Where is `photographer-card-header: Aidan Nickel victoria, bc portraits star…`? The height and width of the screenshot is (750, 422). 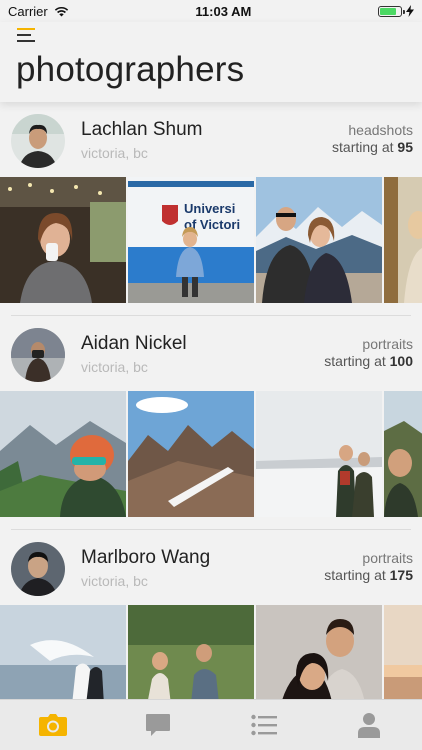 photographer-card-header: Aidan Nickel victoria, bc portraits star… is located at coordinates (211, 353).